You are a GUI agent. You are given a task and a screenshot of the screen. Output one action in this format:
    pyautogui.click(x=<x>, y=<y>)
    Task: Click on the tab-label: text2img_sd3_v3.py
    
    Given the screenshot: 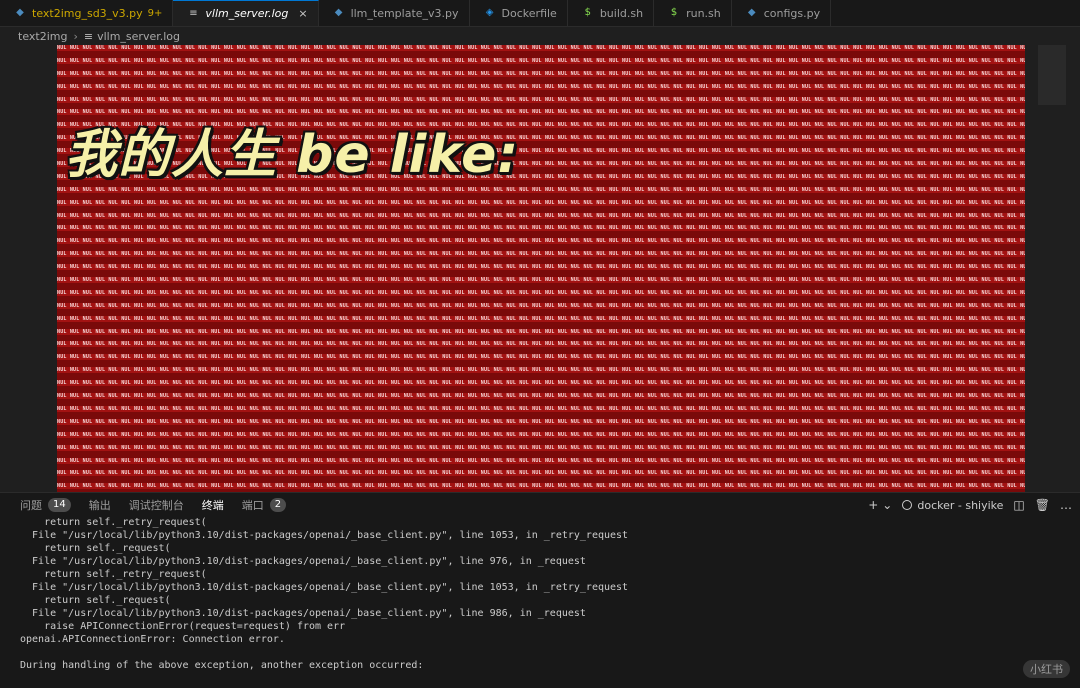 What is the action you would take?
    pyautogui.click(x=87, y=13)
    